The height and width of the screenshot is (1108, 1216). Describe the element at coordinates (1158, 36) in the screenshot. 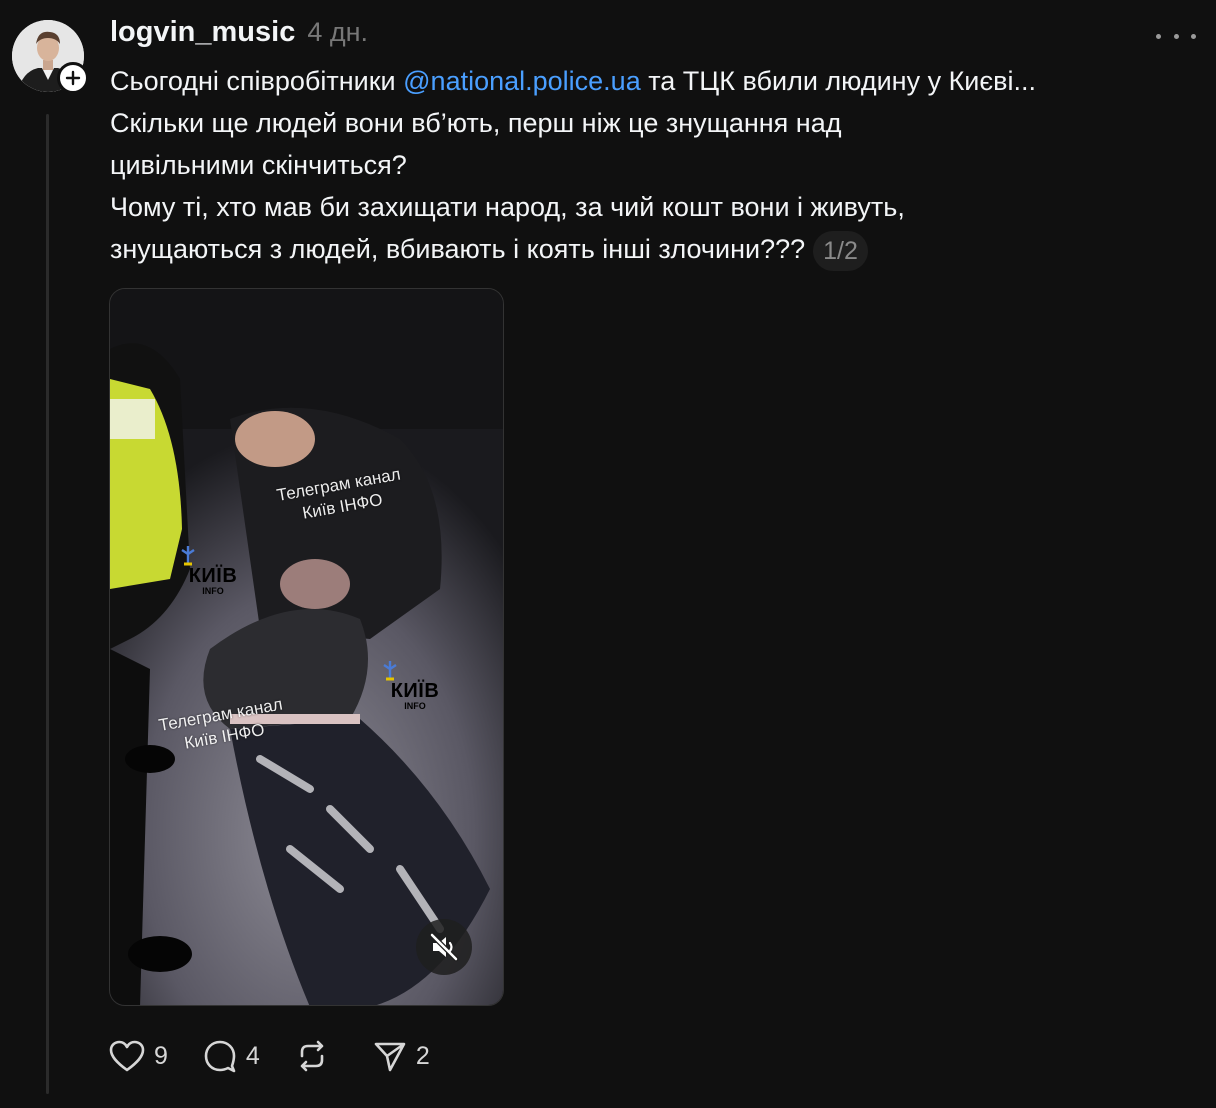

I see `more-dots-icon` at that location.